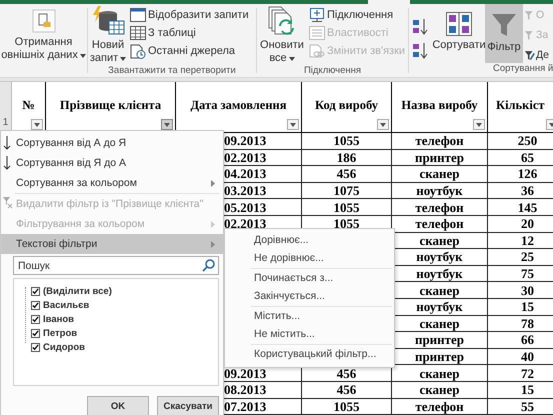 Image resolution: width=553 pixels, height=415 pixels. I want to click on menu-item: Сортування від А до Я, so click(112, 143).